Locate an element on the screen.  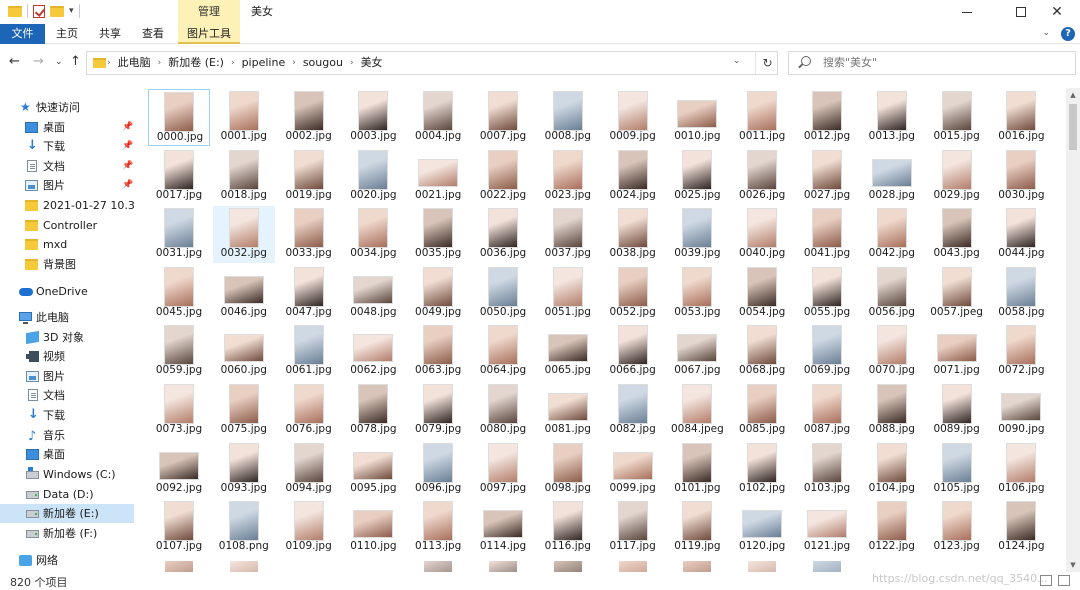
nav-drive-e: 新加卷 (E:) is located at coordinates (67, 513).